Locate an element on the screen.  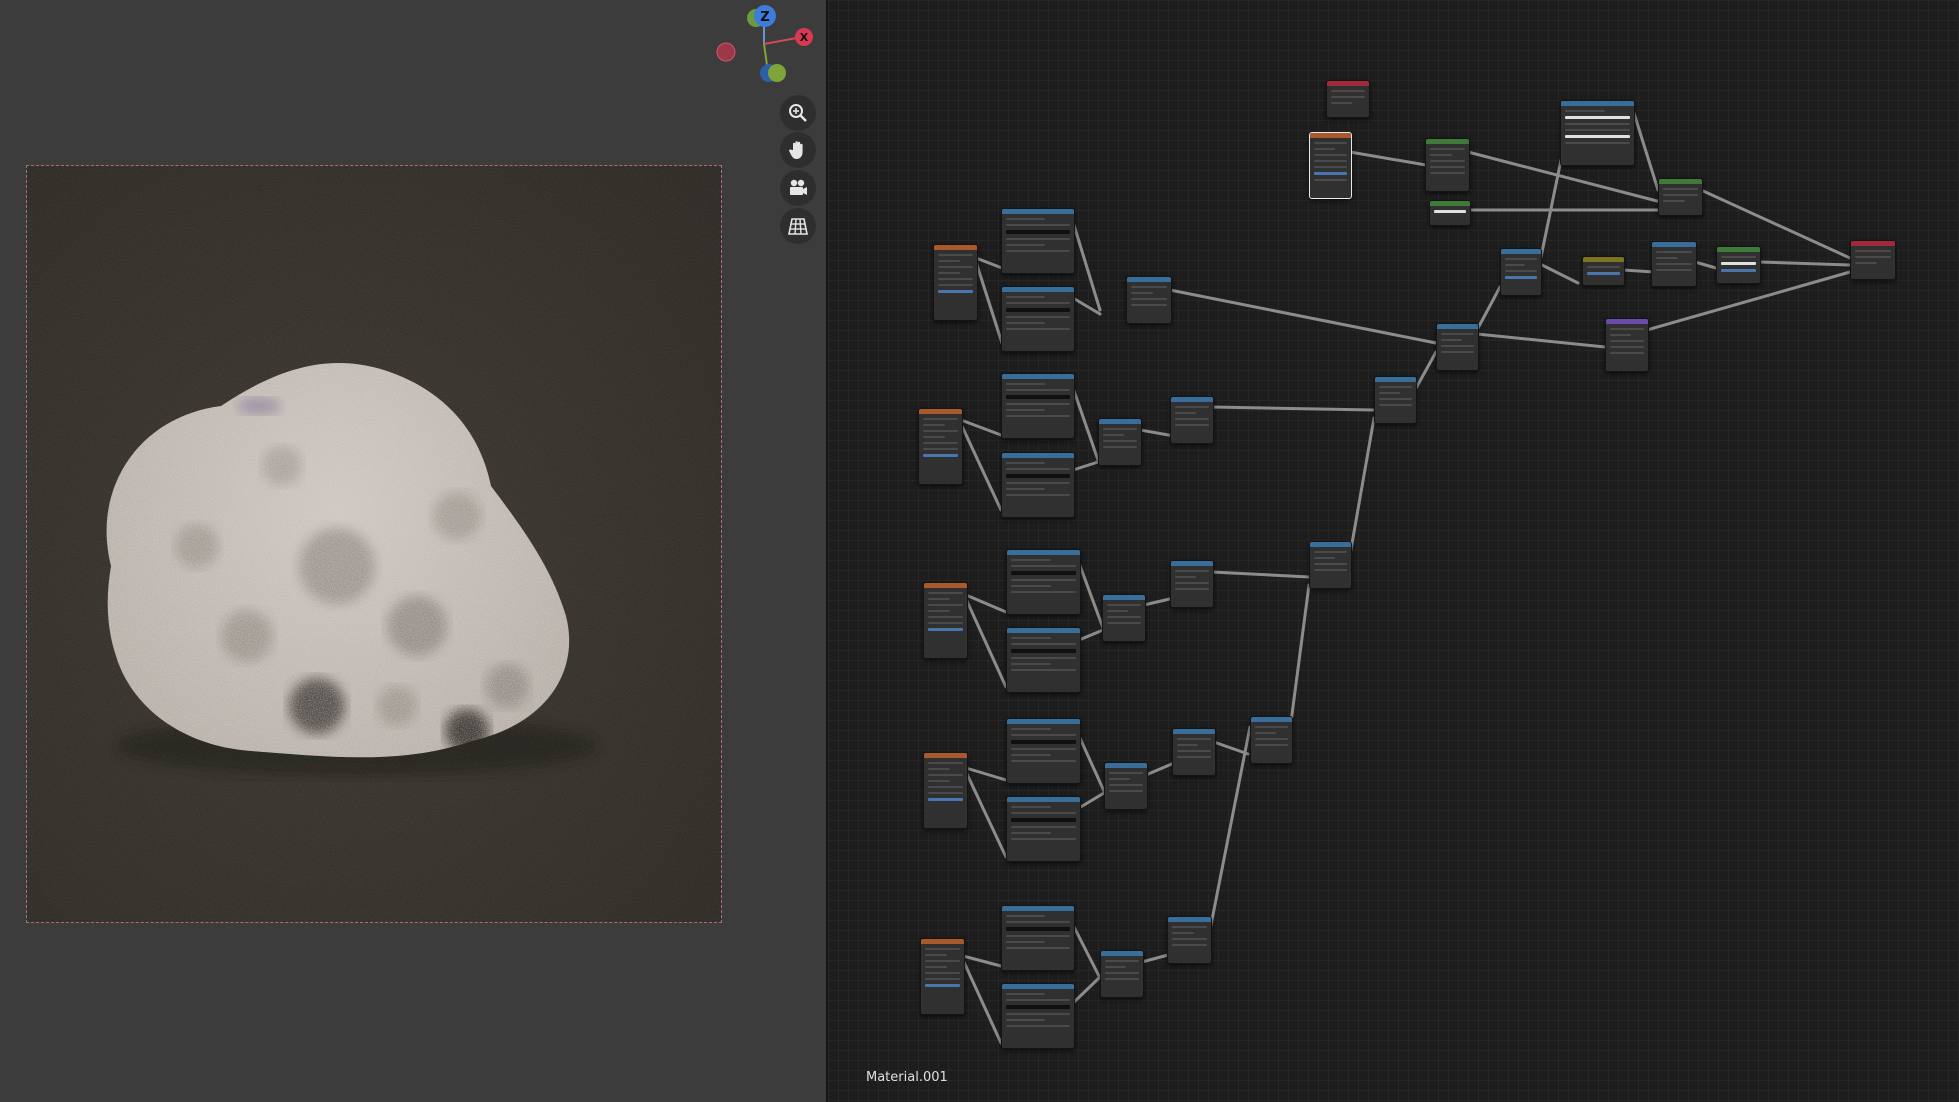
camera-view-button is located at coordinates (798, 188).